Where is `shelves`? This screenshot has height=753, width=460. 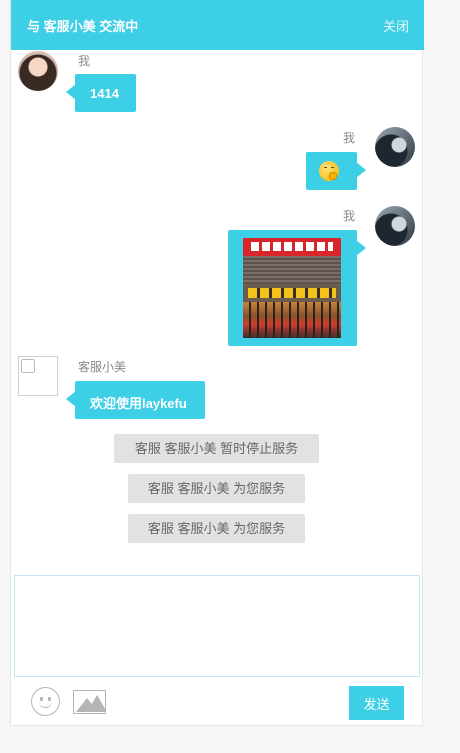
shelves is located at coordinates (292, 320).